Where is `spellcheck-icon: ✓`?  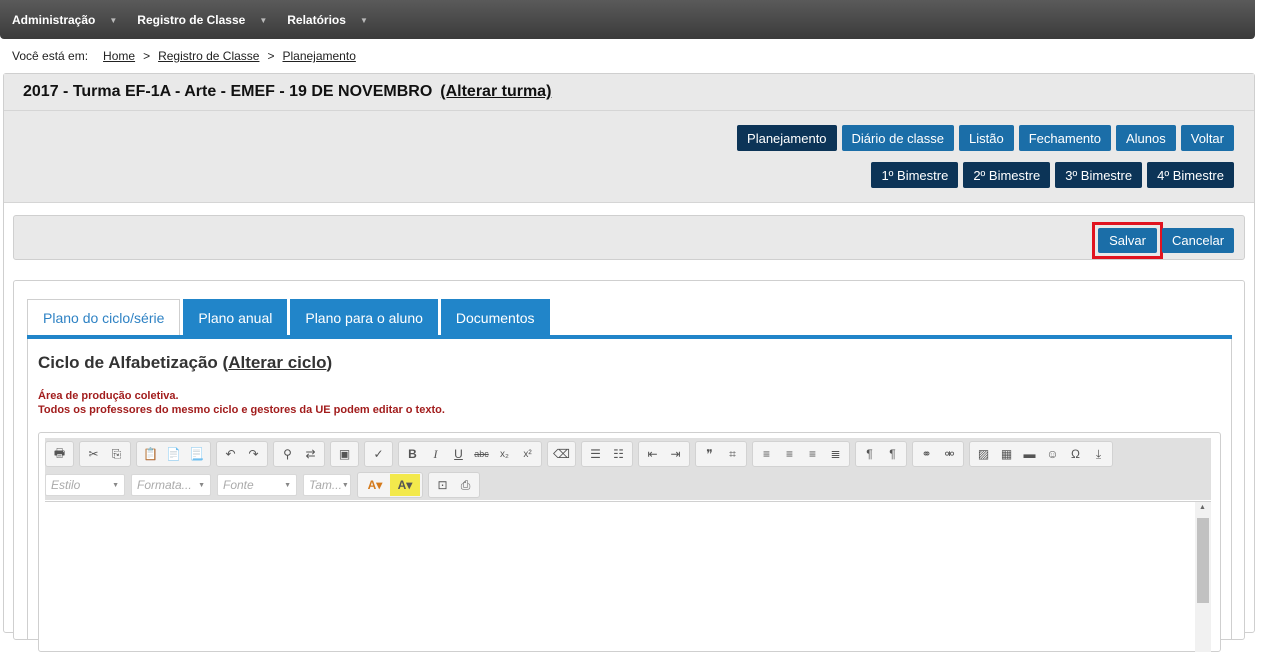 spellcheck-icon: ✓ is located at coordinates (378, 454).